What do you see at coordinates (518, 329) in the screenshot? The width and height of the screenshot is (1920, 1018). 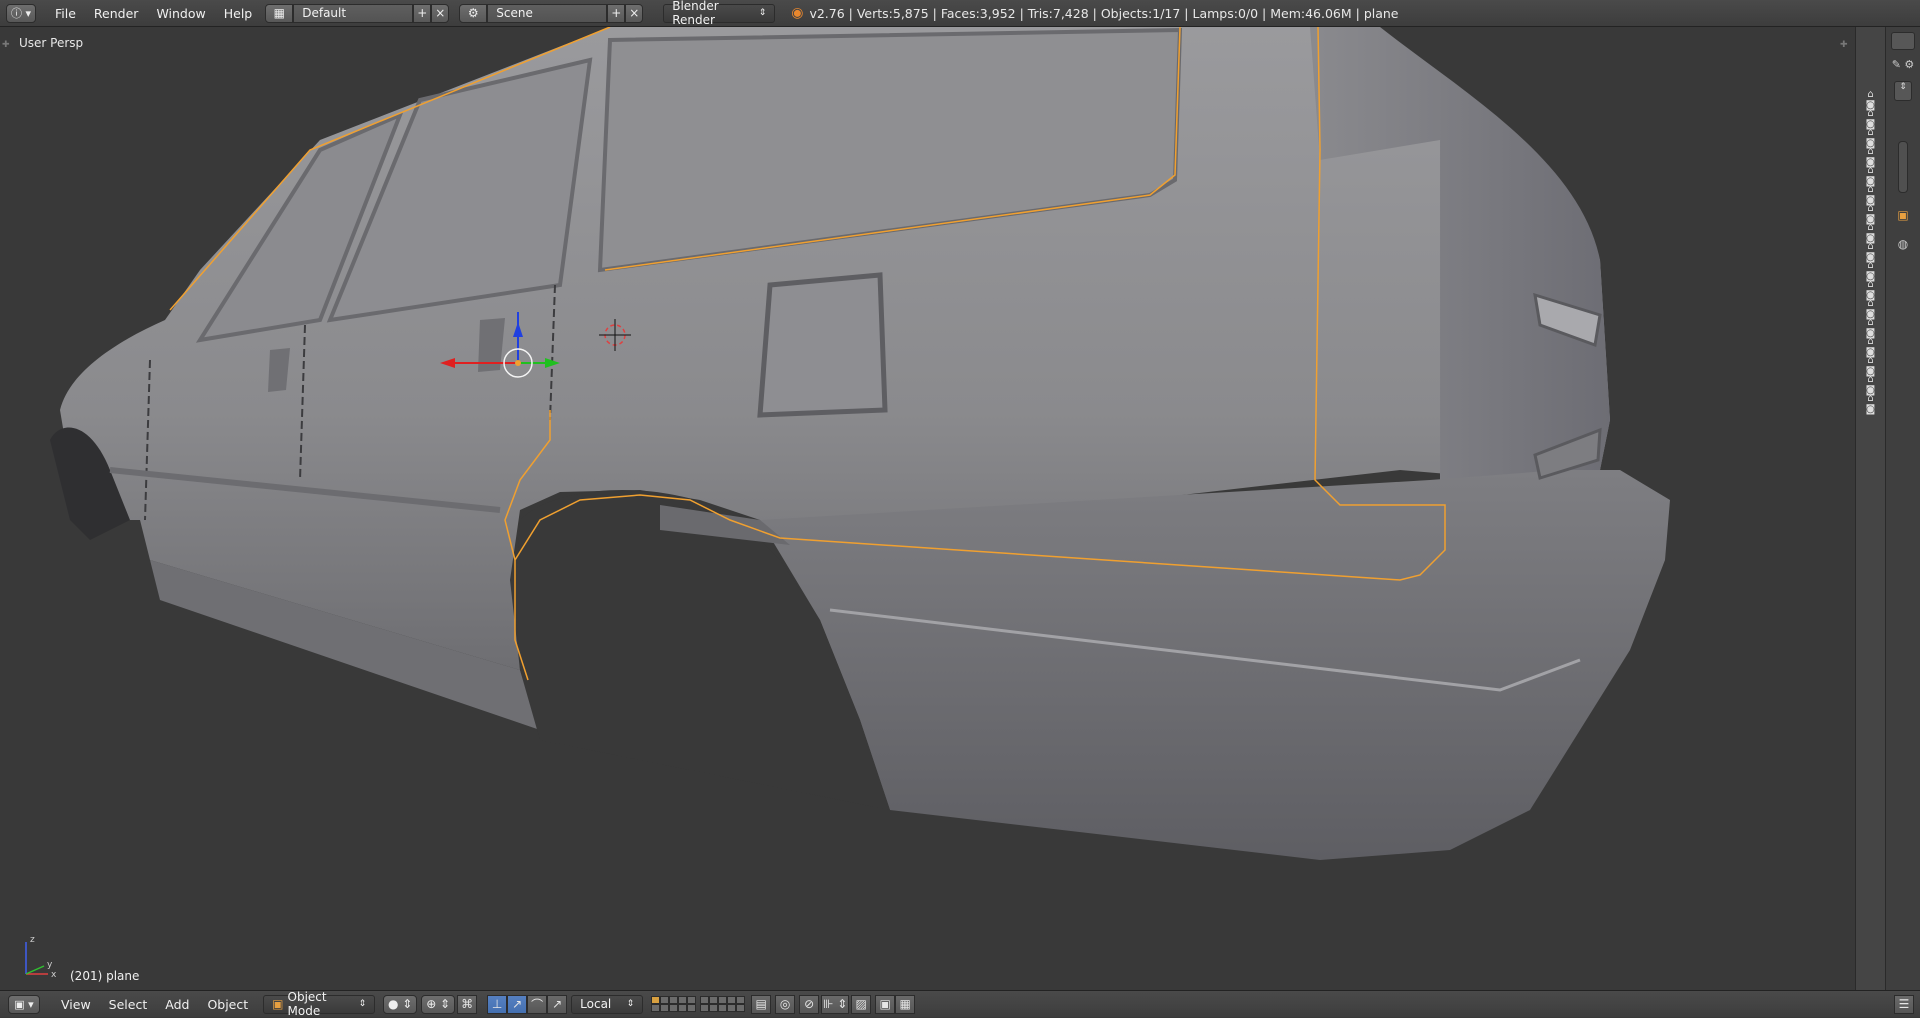 I see `z-axis-arrowhead` at bounding box center [518, 329].